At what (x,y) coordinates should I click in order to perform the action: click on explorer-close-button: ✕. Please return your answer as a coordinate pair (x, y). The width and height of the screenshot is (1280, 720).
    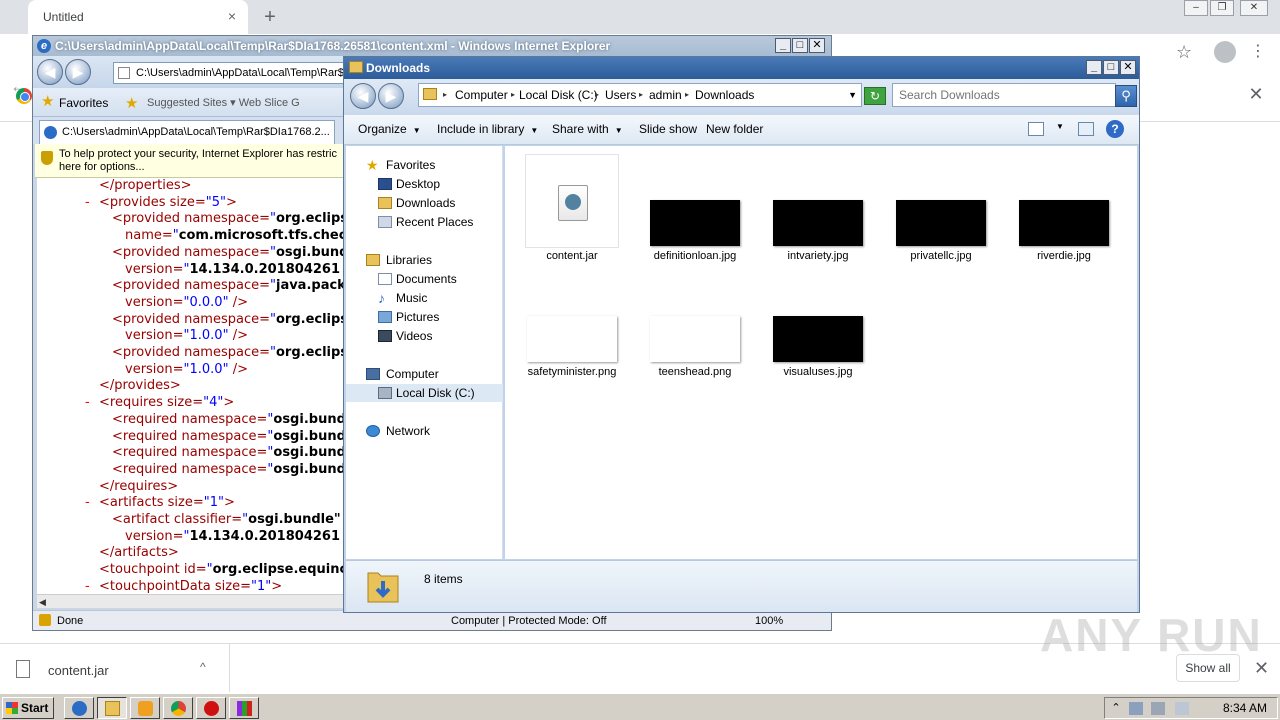
    Looking at the image, I should click on (1128, 67).